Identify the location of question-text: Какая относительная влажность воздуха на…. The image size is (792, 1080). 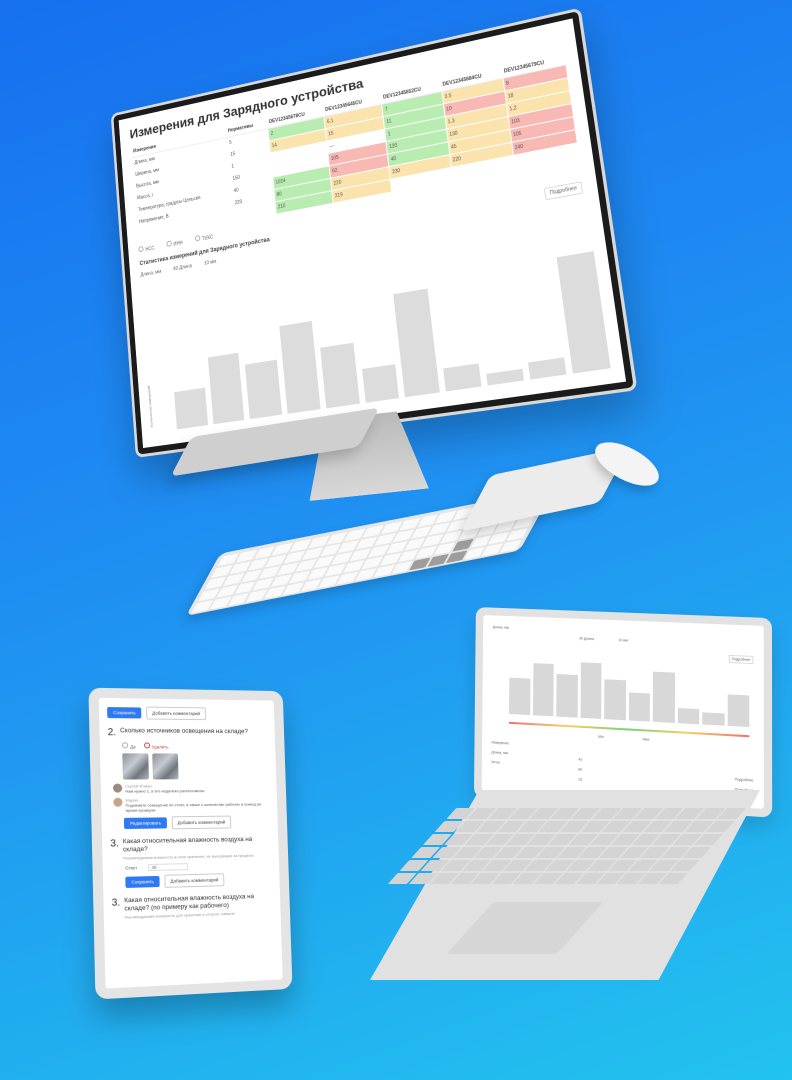
(187, 844).